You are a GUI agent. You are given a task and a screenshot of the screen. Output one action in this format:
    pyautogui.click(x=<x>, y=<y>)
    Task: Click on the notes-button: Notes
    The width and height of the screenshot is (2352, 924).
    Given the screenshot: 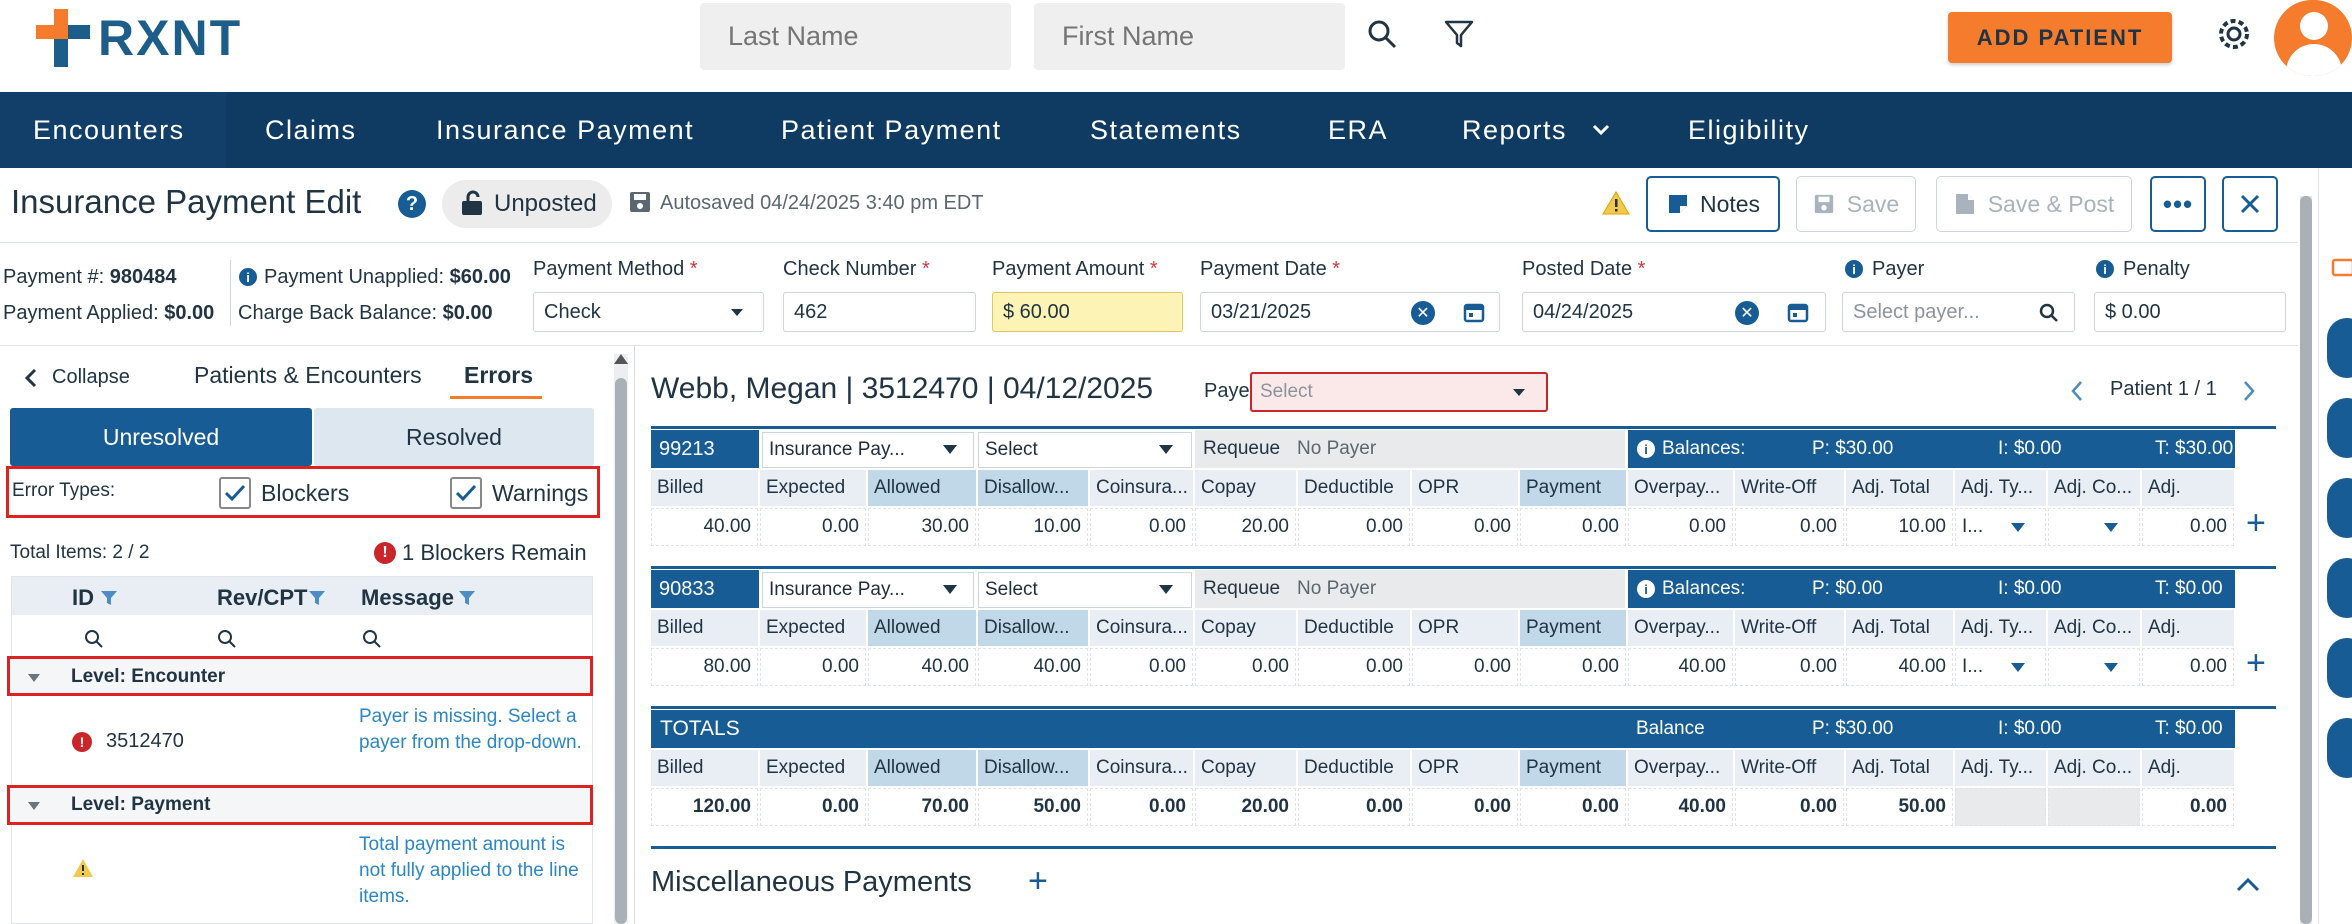 What is the action you would take?
    pyautogui.click(x=1713, y=204)
    